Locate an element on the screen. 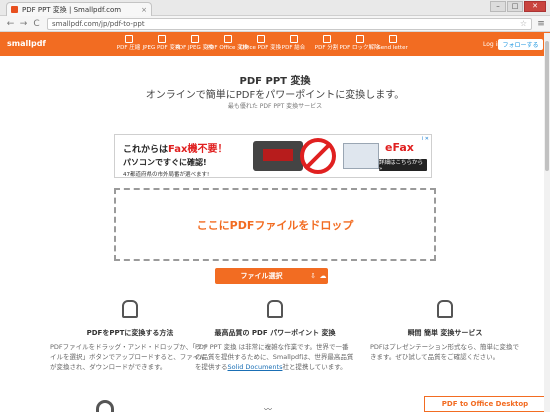 The width and height of the screenshot is (550, 412). ad-line2: パソコンですぐに確認! is located at coordinates (165, 162).